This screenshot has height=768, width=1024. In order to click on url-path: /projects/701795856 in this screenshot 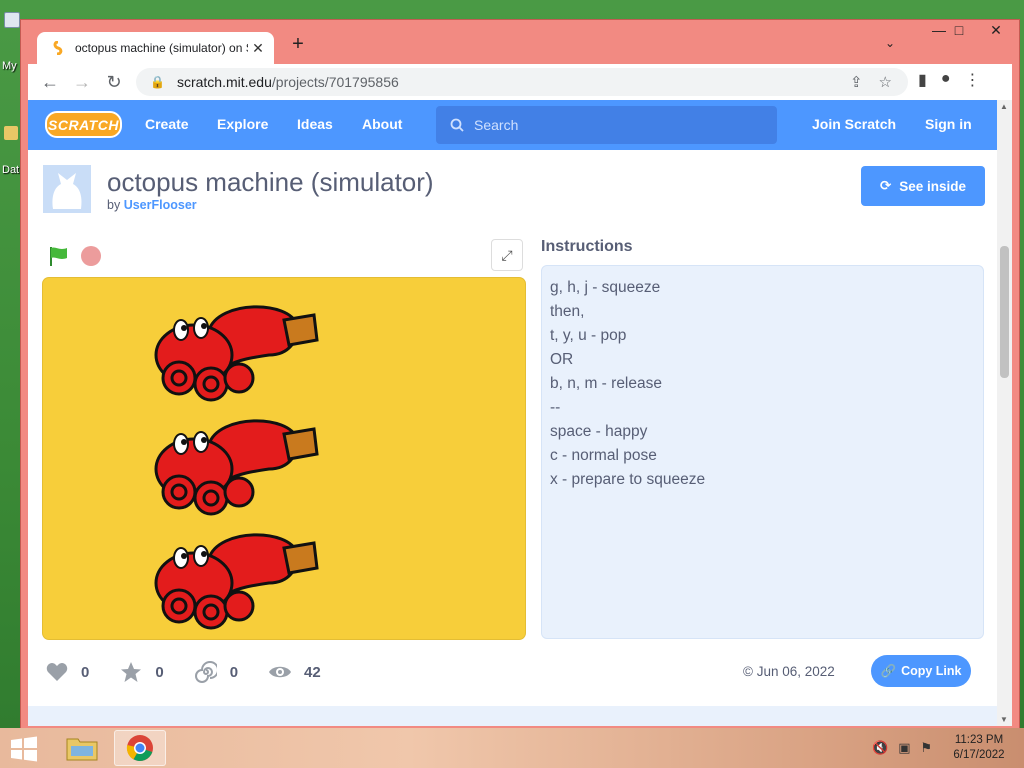, I will do `click(335, 82)`.